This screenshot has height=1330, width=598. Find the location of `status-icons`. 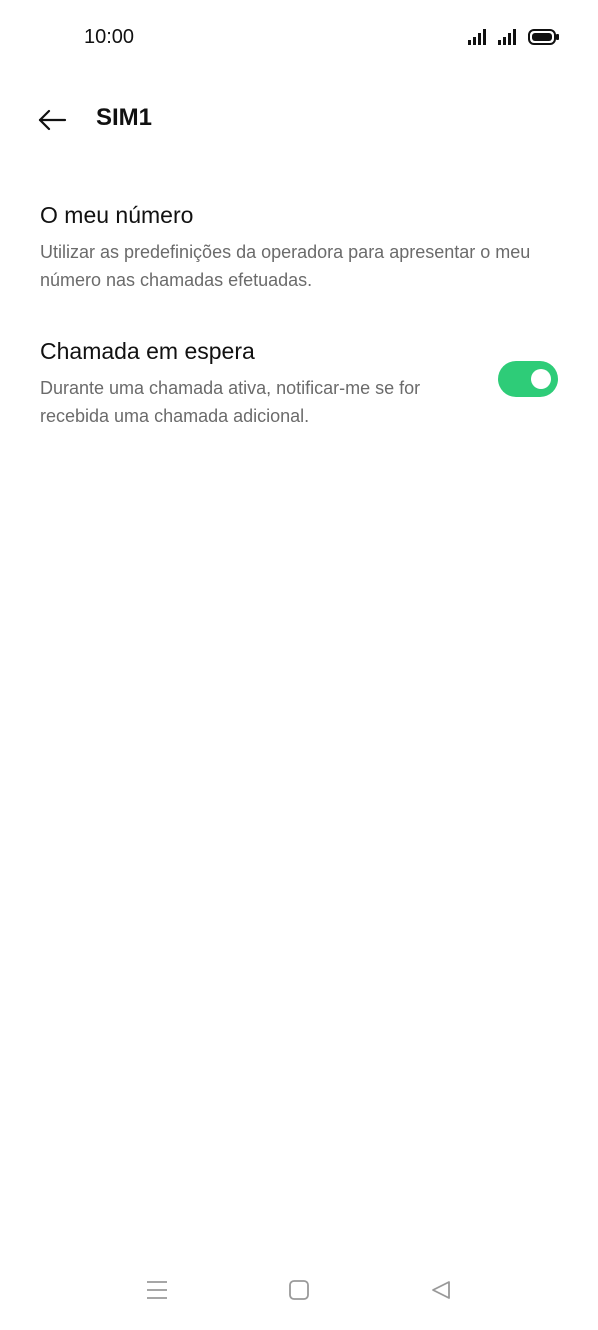

status-icons is located at coordinates (514, 37).